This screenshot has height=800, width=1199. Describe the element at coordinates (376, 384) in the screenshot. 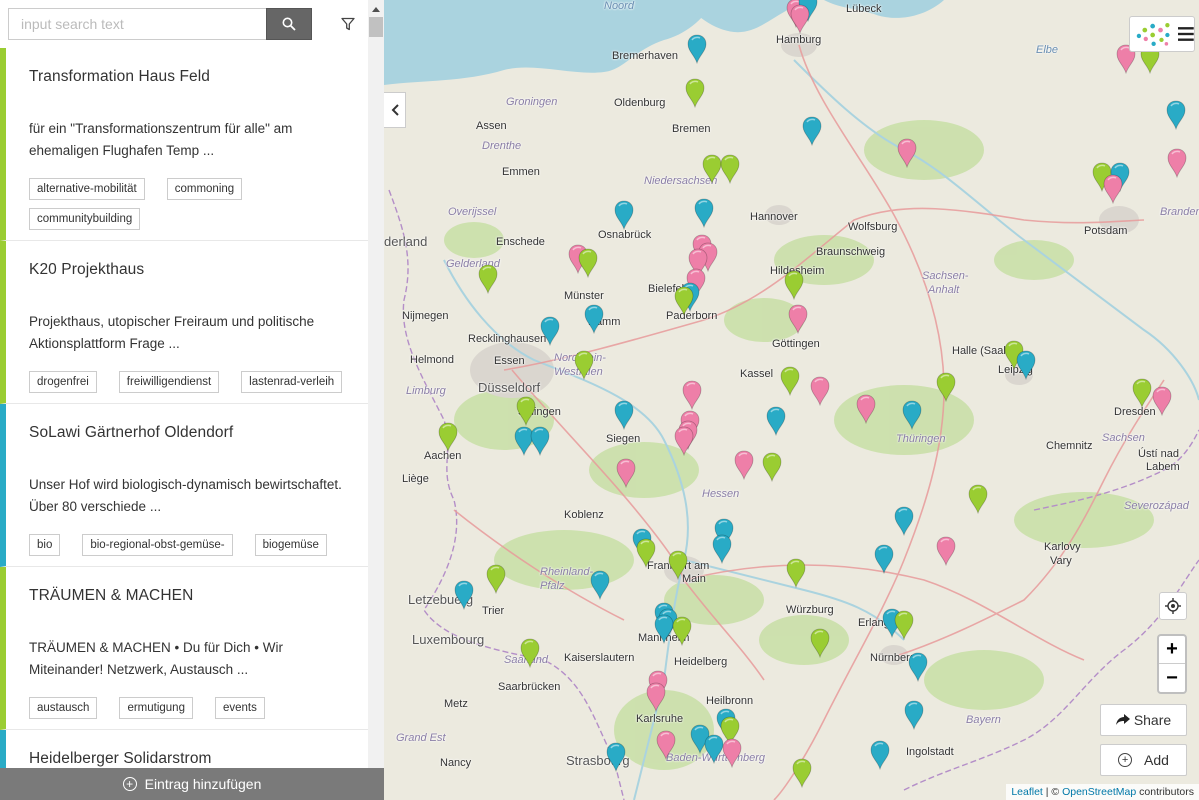

I see `sidebar-scrollbar` at that location.